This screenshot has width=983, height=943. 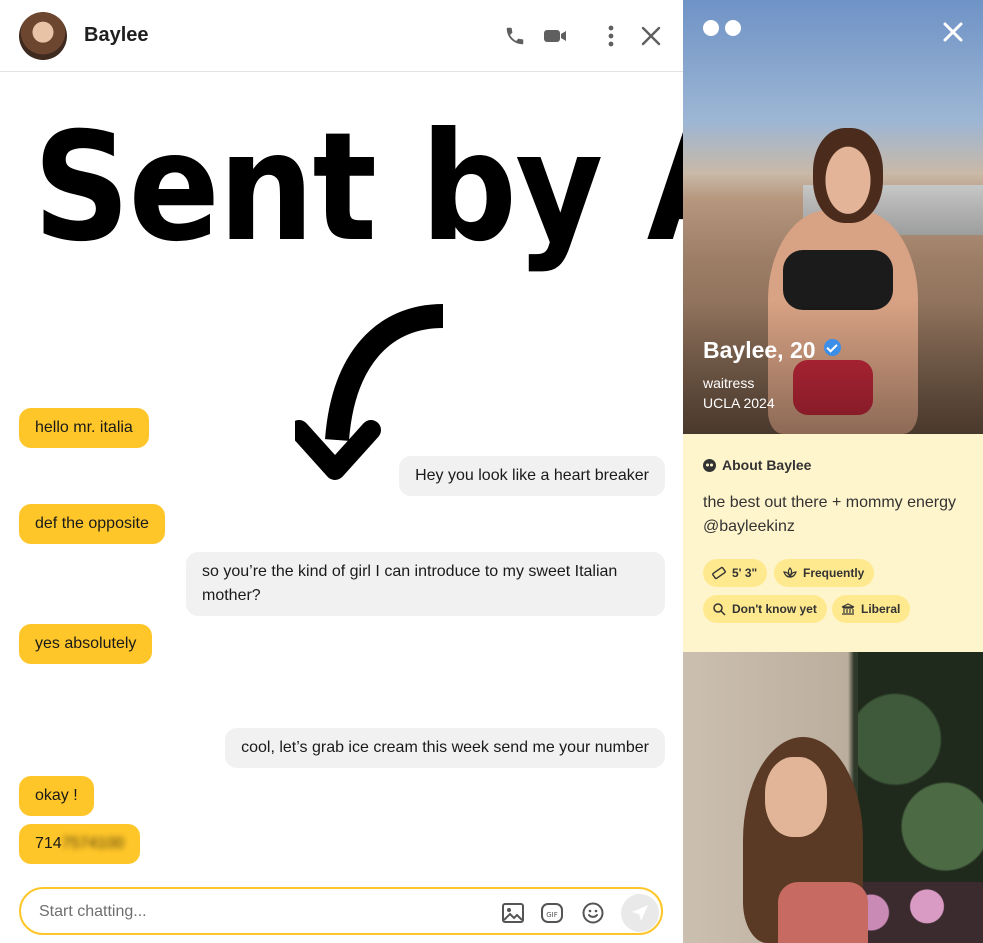 I want to click on chip-looking-for: Don't know yet, so click(x=765, y=609).